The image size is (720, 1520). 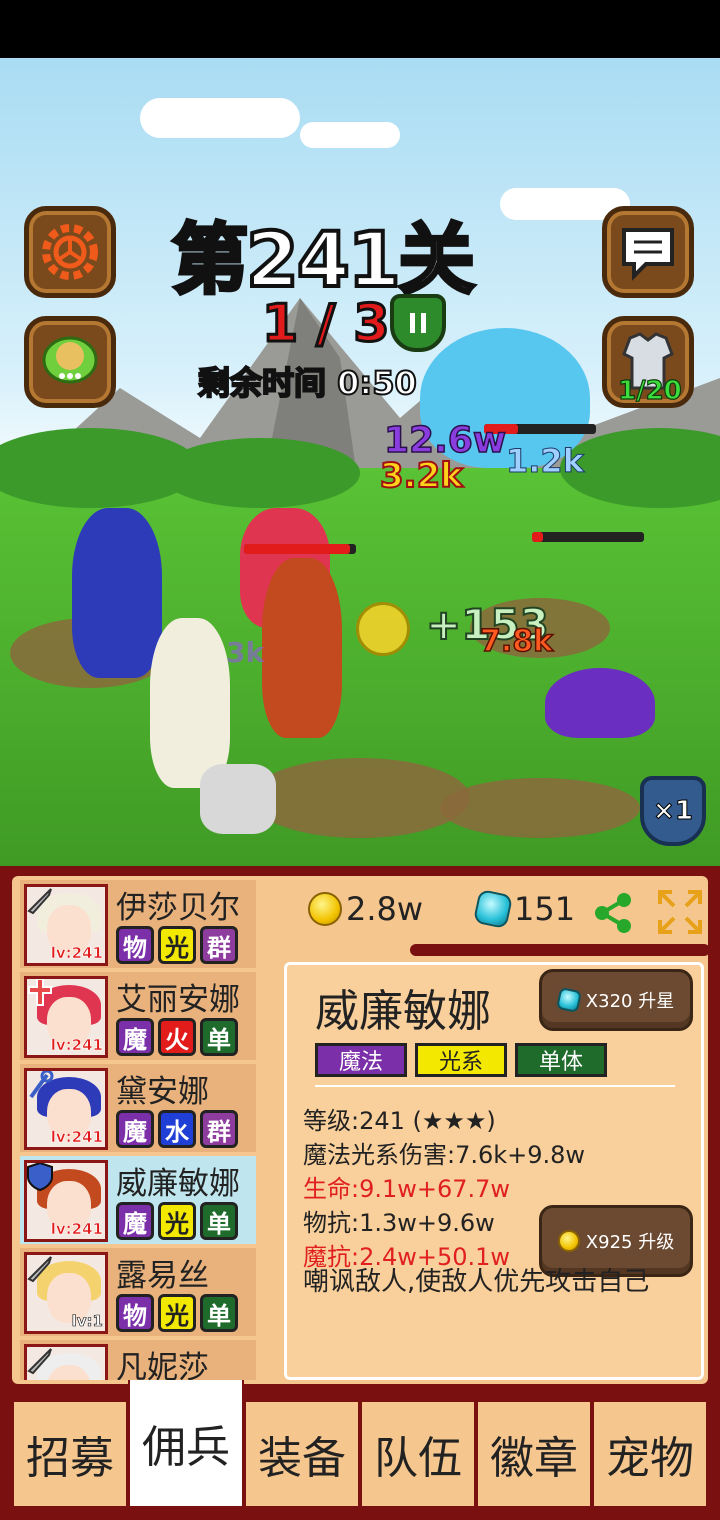 I want to click on stat-damage: 魔法光系伤害:7.6k+9.8w, so click(x=444, y=1155).